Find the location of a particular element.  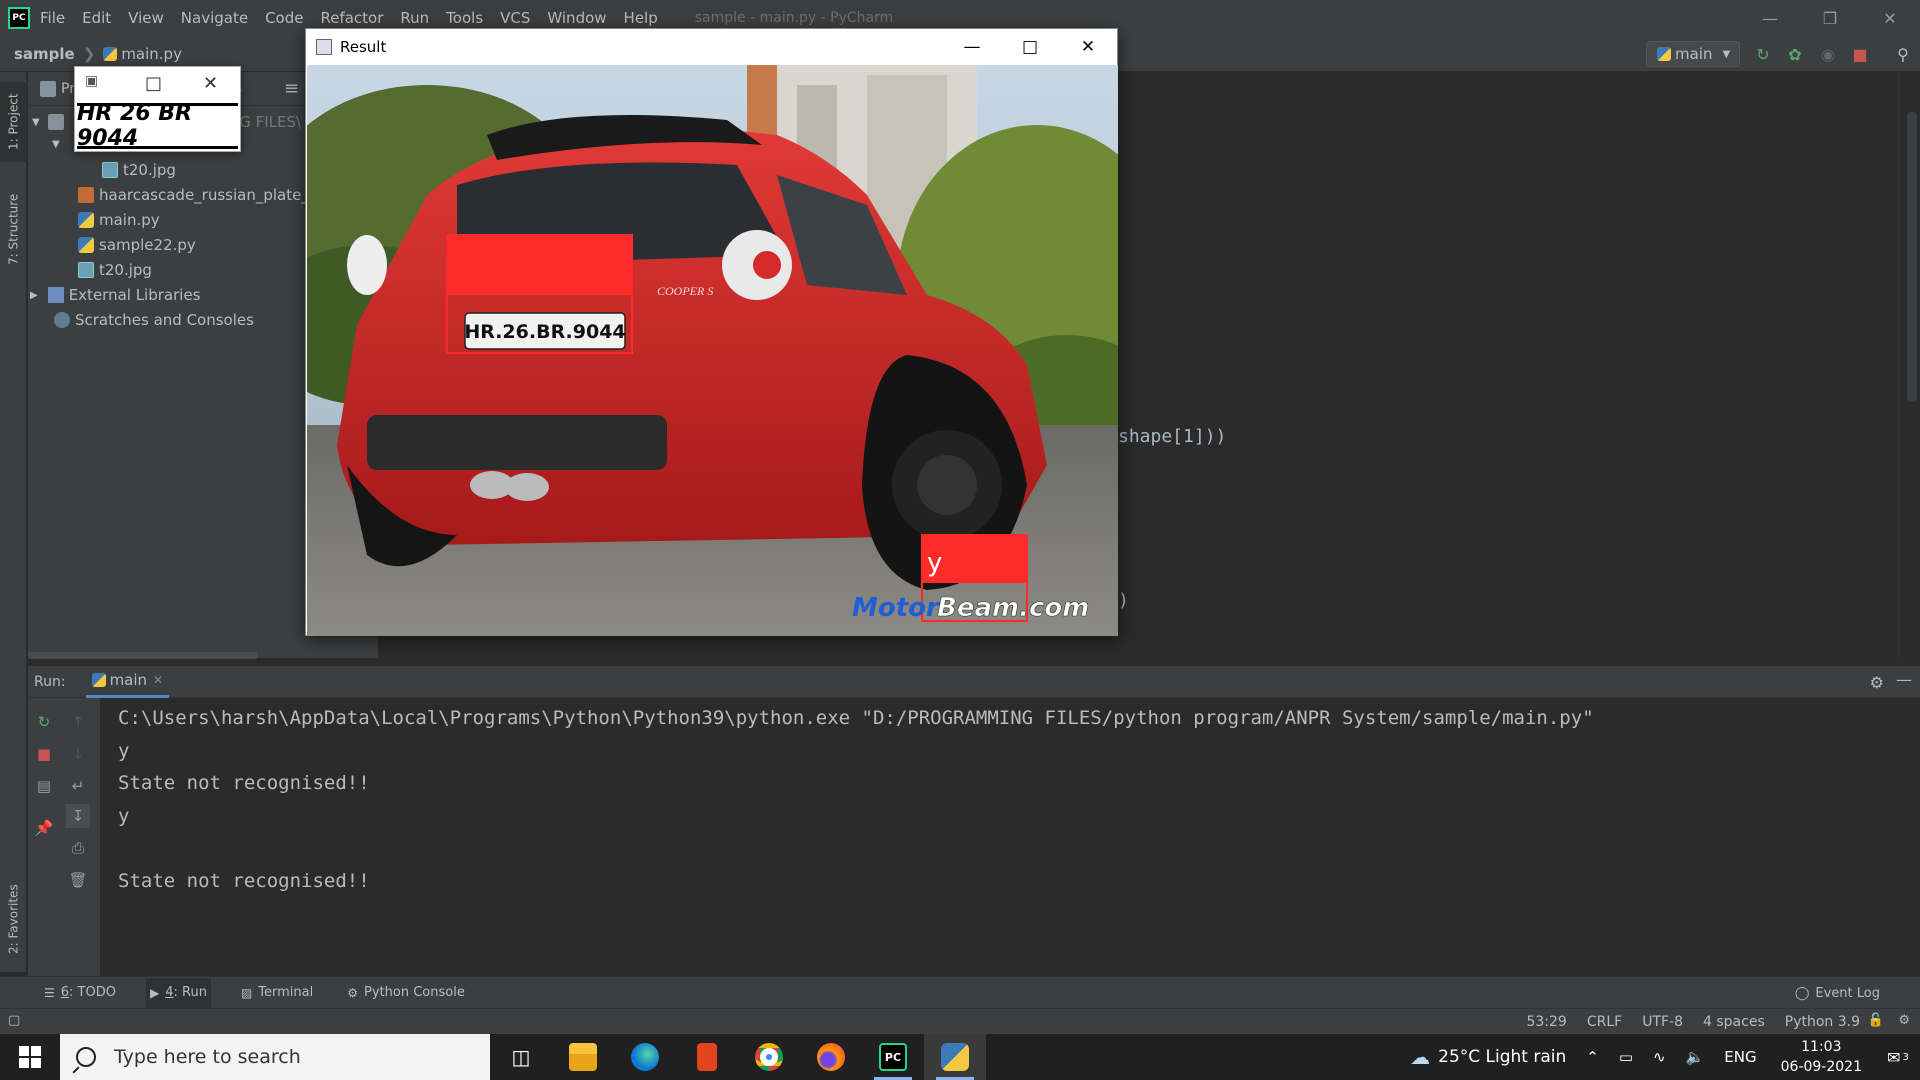

editor-scrollbar is located at coordinates (1909, 365).